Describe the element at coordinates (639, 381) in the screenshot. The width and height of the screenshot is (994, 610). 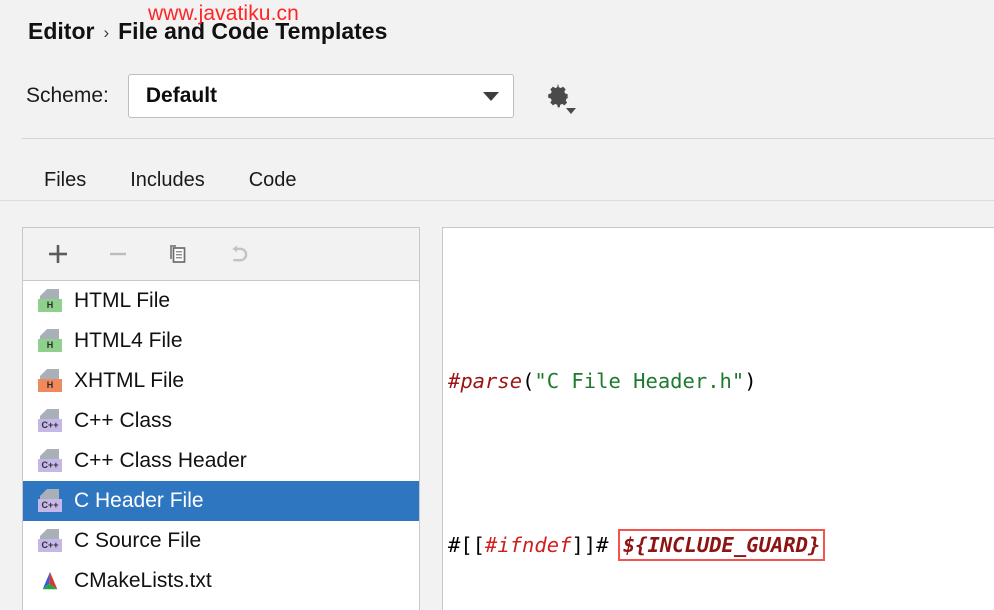
I see `code-token: "C File Header.h"` at that location.